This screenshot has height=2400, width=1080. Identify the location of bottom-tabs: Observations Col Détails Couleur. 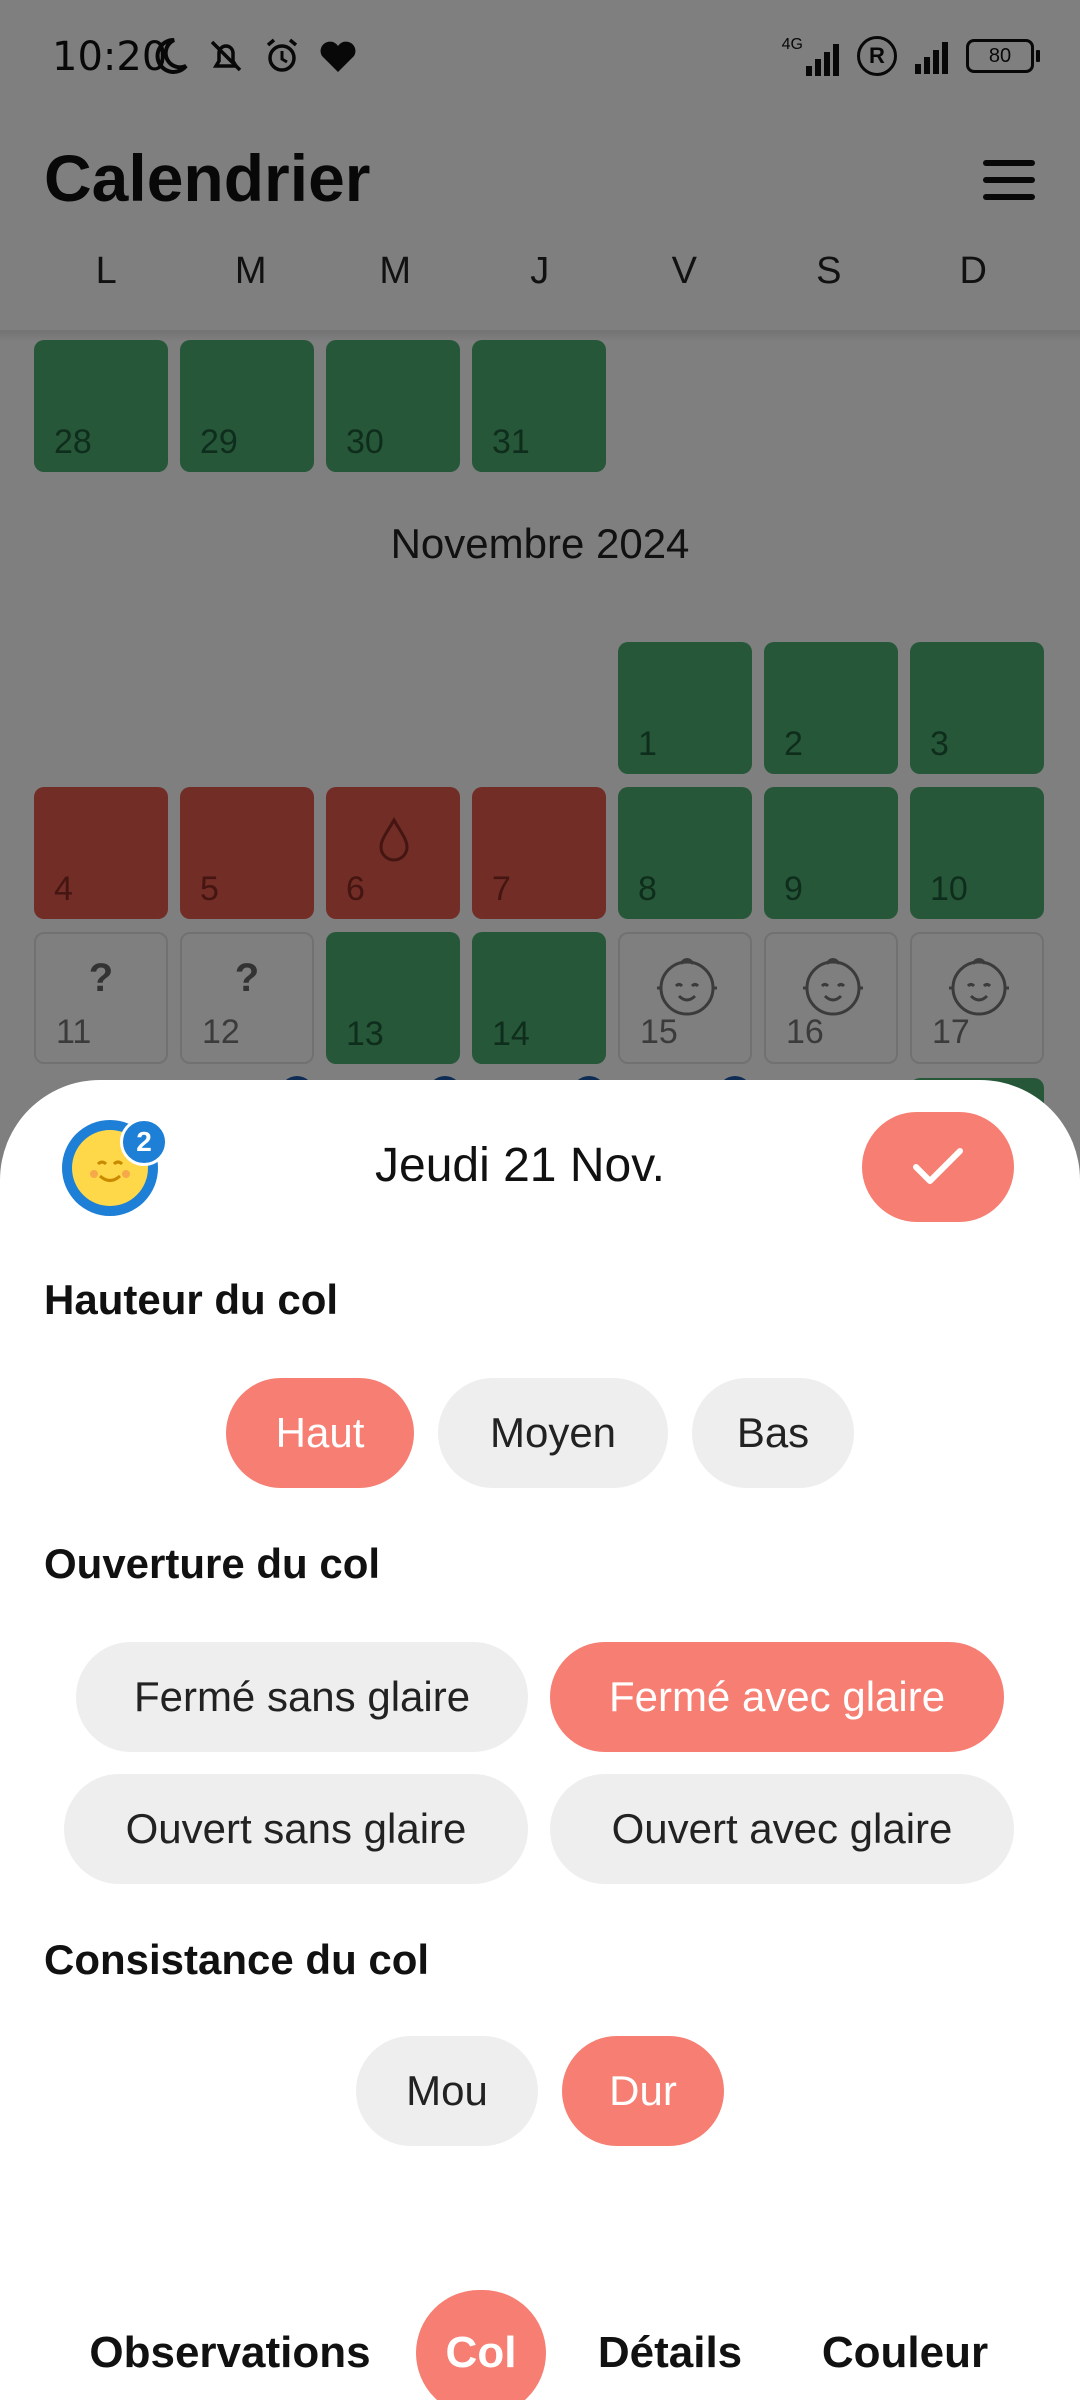
(540, 2345).